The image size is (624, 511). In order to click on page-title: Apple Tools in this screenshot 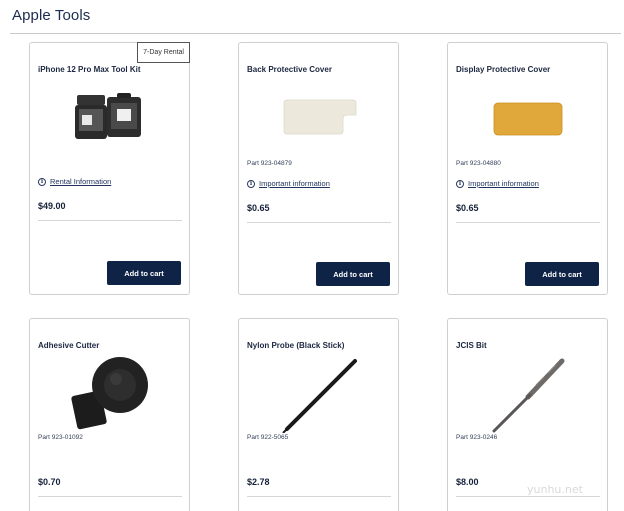, I will do `click(51, 15)`.